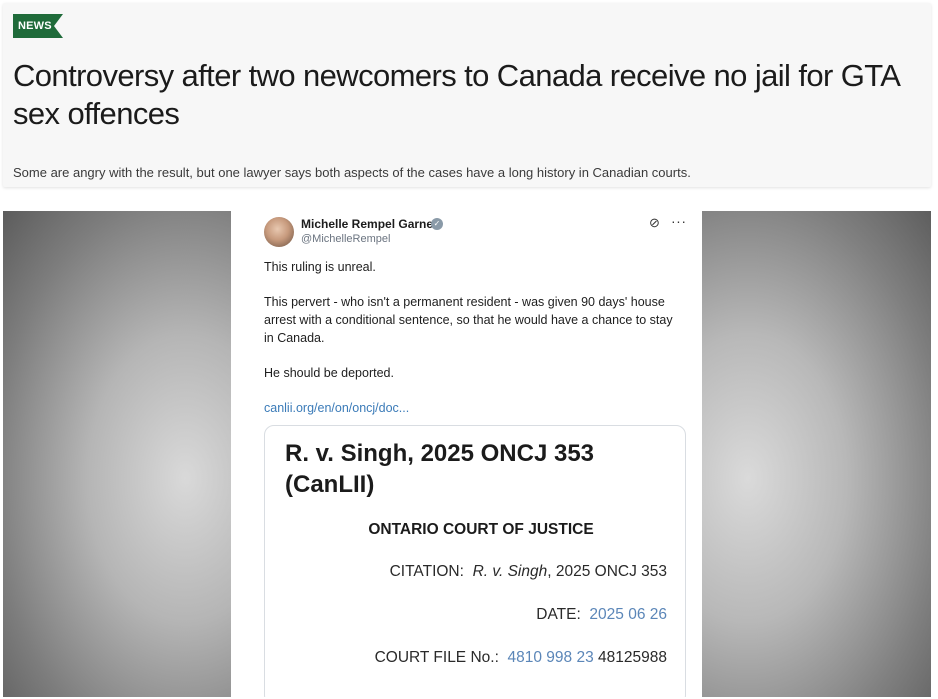 The height and width of the screenshot is (699, 938). I want to click on court-file-label: COURT FILE No.:, so click(436, 657).